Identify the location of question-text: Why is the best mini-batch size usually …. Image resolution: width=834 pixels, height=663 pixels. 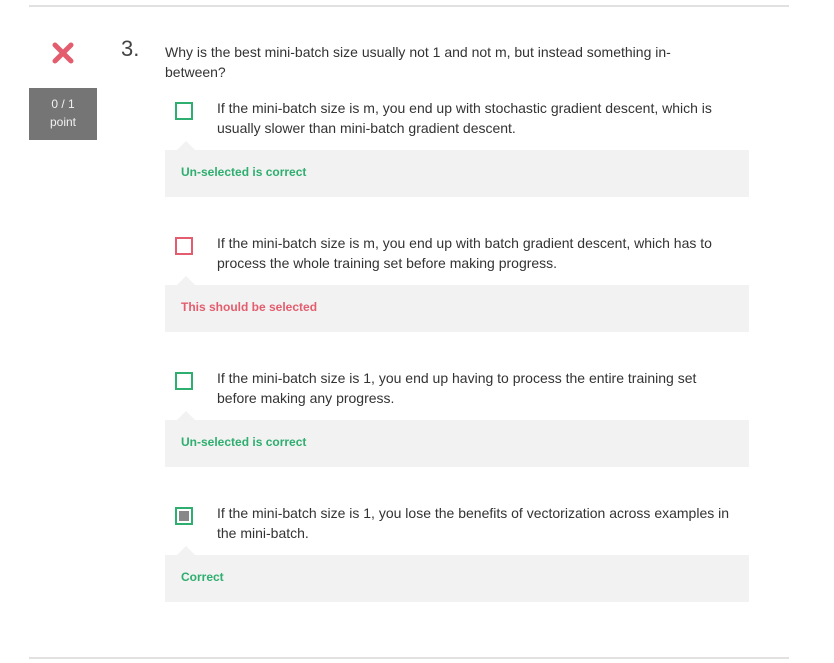
(418, 62).